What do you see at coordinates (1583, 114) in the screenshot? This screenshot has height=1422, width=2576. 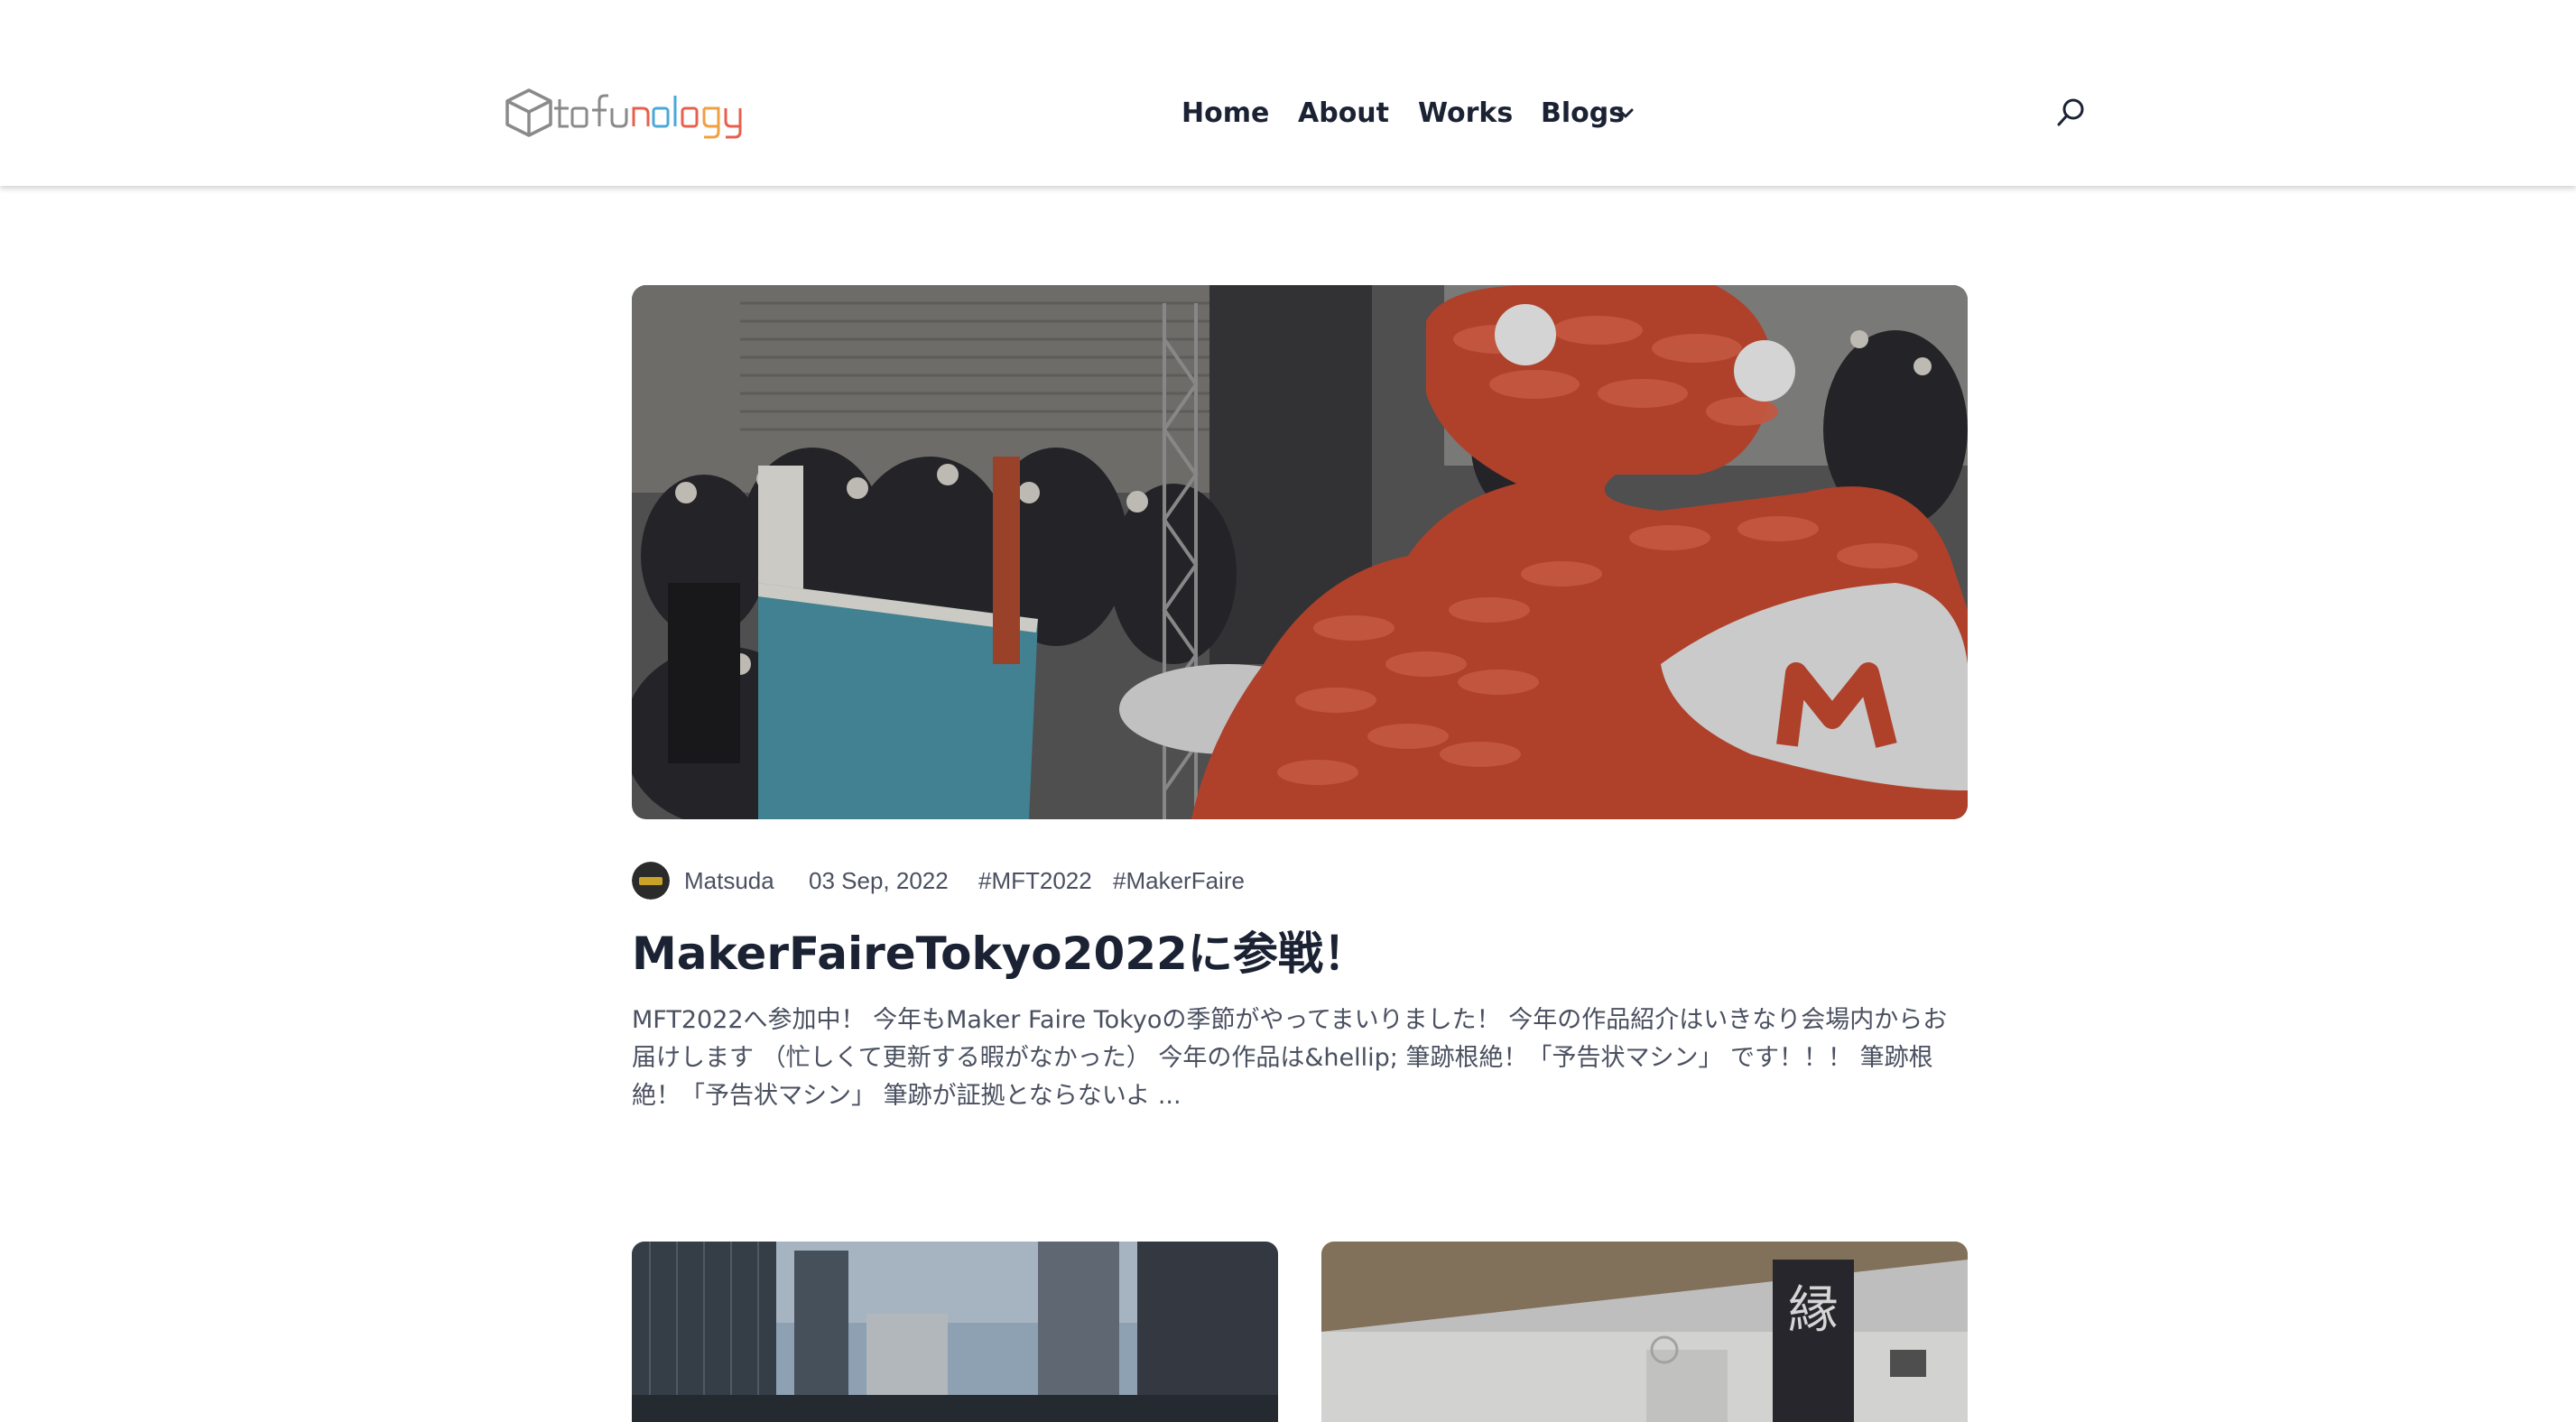 I see `nav-blogs: Blogs` at bounding box center [1583, 114].